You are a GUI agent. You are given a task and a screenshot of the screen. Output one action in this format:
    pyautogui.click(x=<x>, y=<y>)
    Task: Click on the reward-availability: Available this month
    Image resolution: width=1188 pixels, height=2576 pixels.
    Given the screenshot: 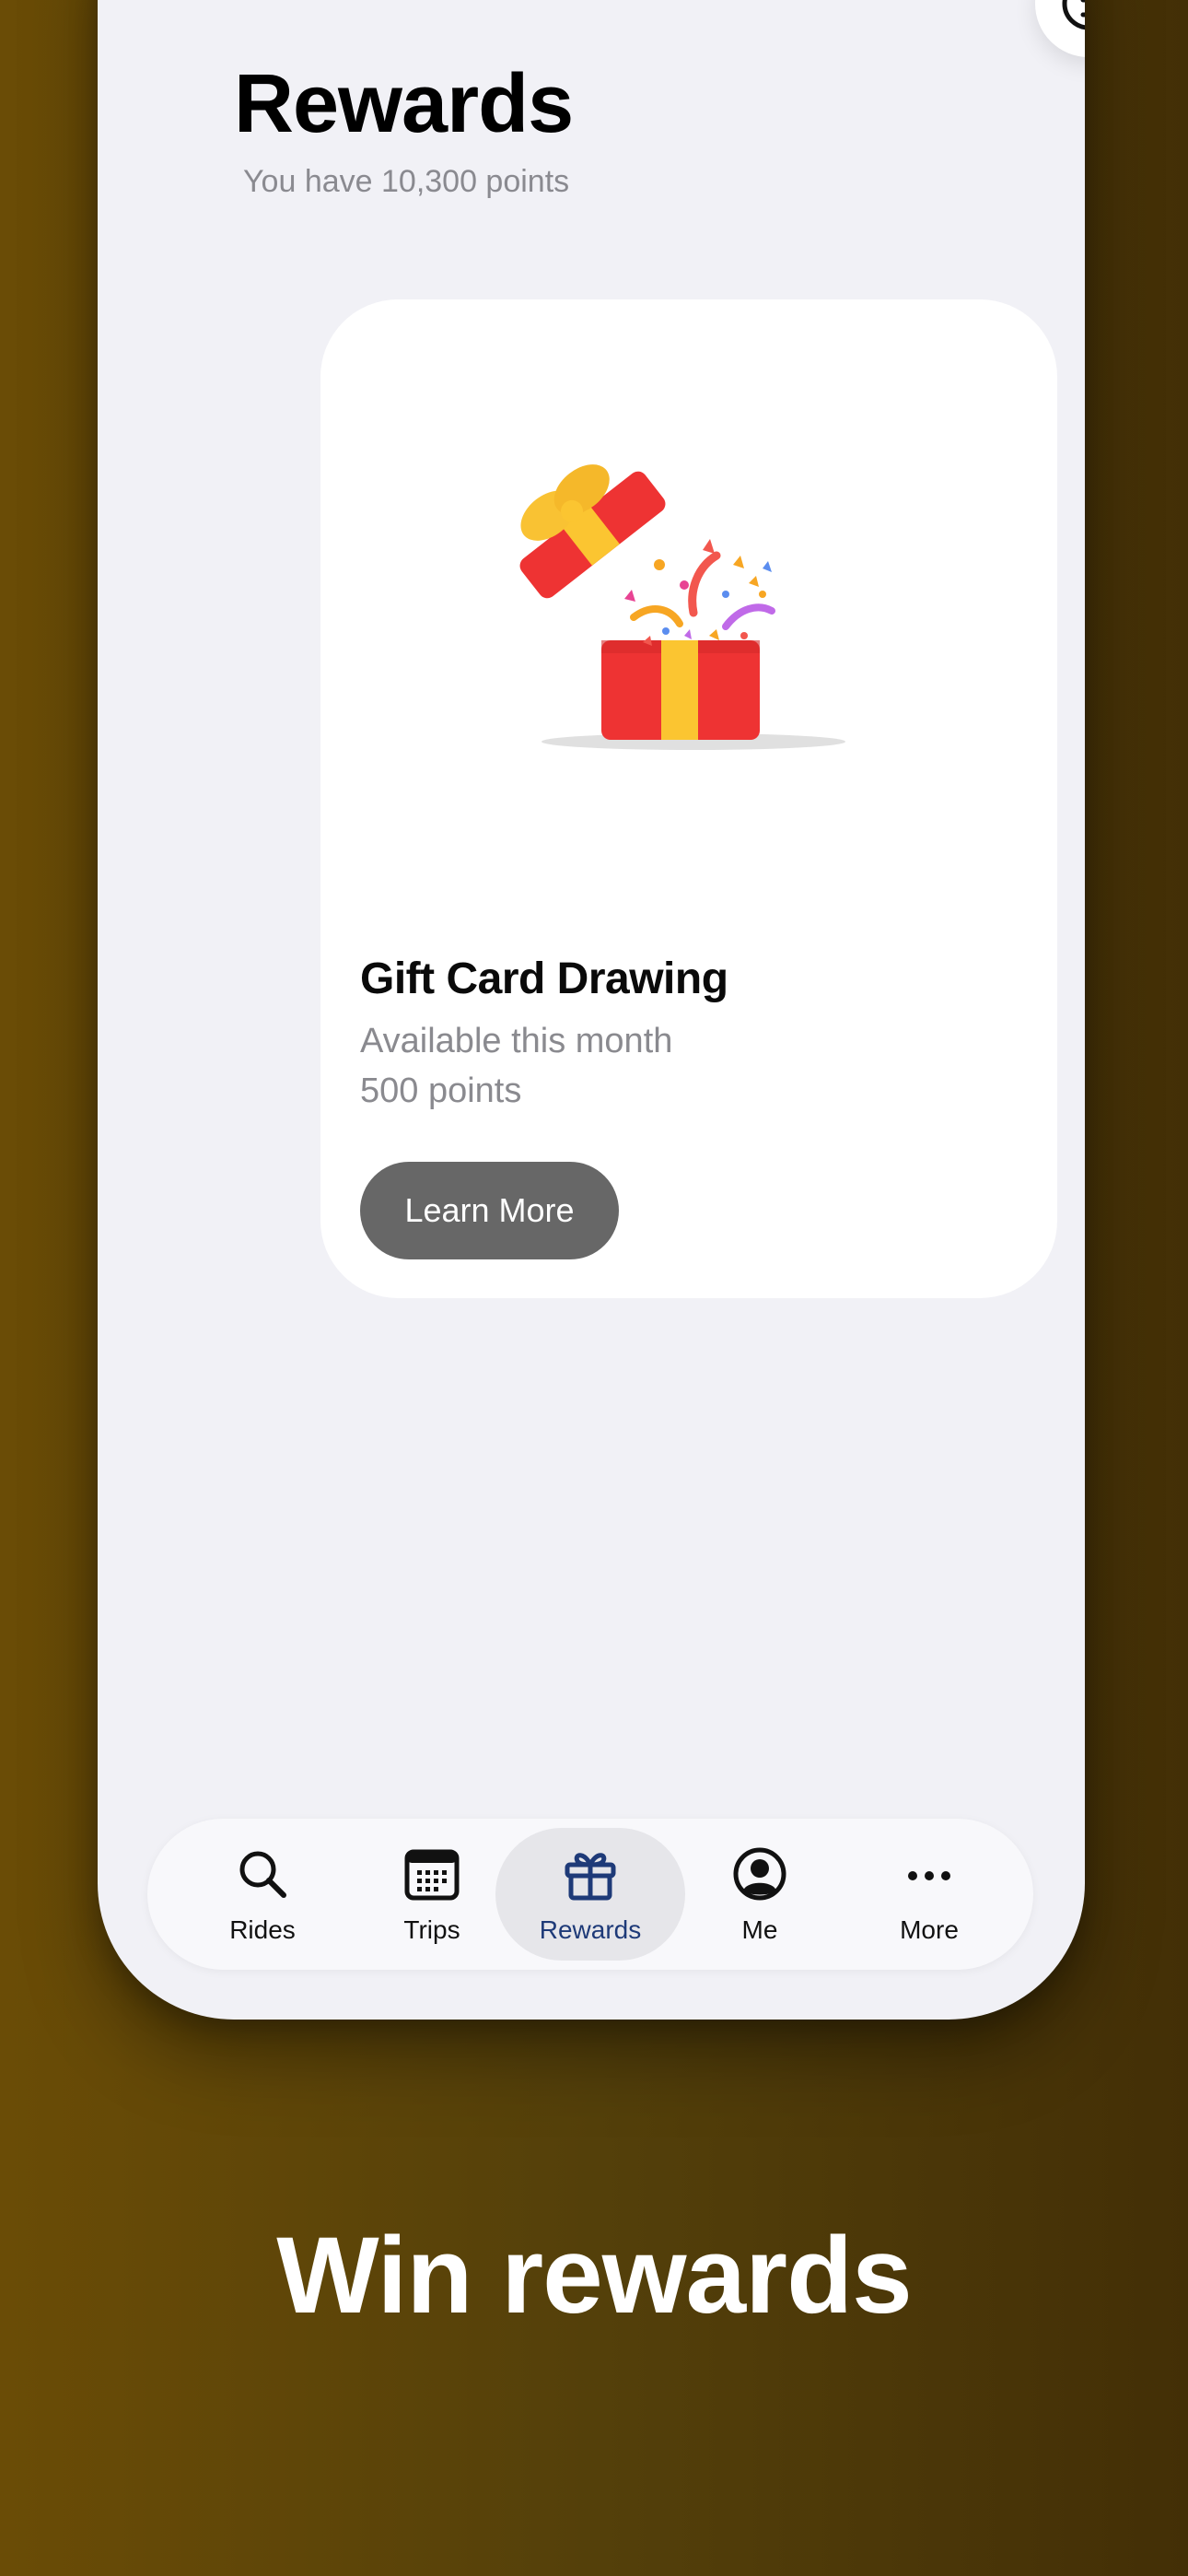 What is the action you would take?
    pyautogui.click(x=516, y=1041)
    